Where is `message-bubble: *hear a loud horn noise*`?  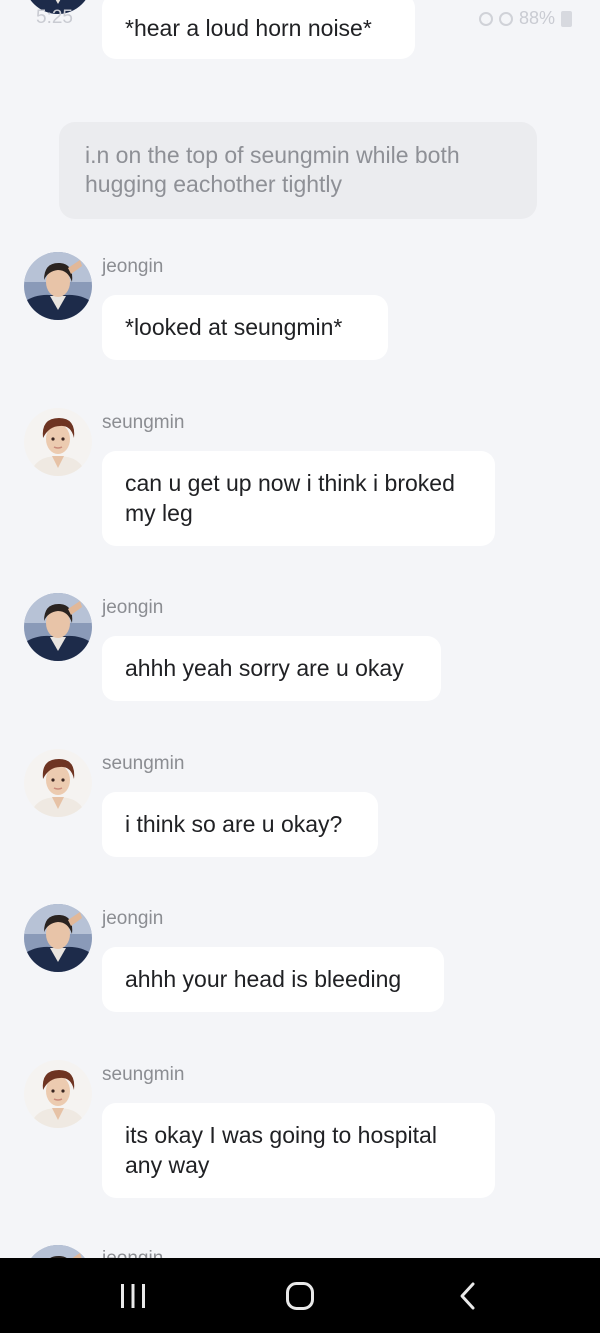 message-bubble: *hear a loud horn noise* is located at coordinates (258, 29).